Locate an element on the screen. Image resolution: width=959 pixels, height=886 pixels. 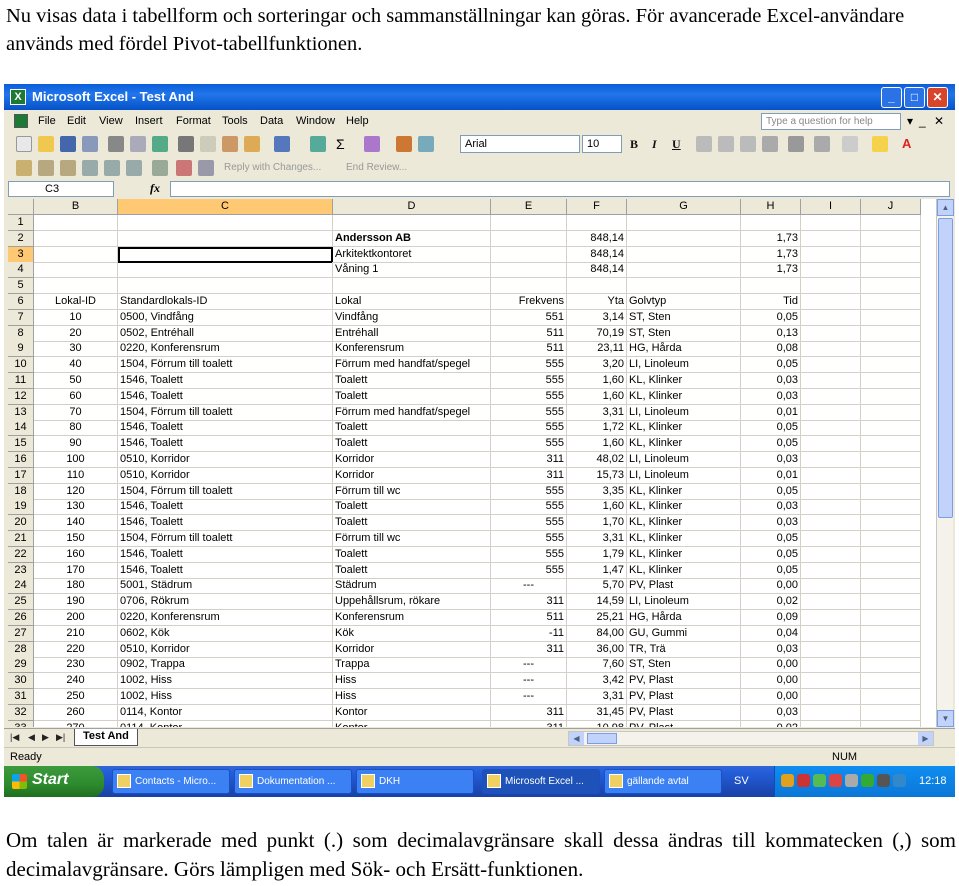
cell-c: 0502, Entréhall is located at coordinates (225, 333).